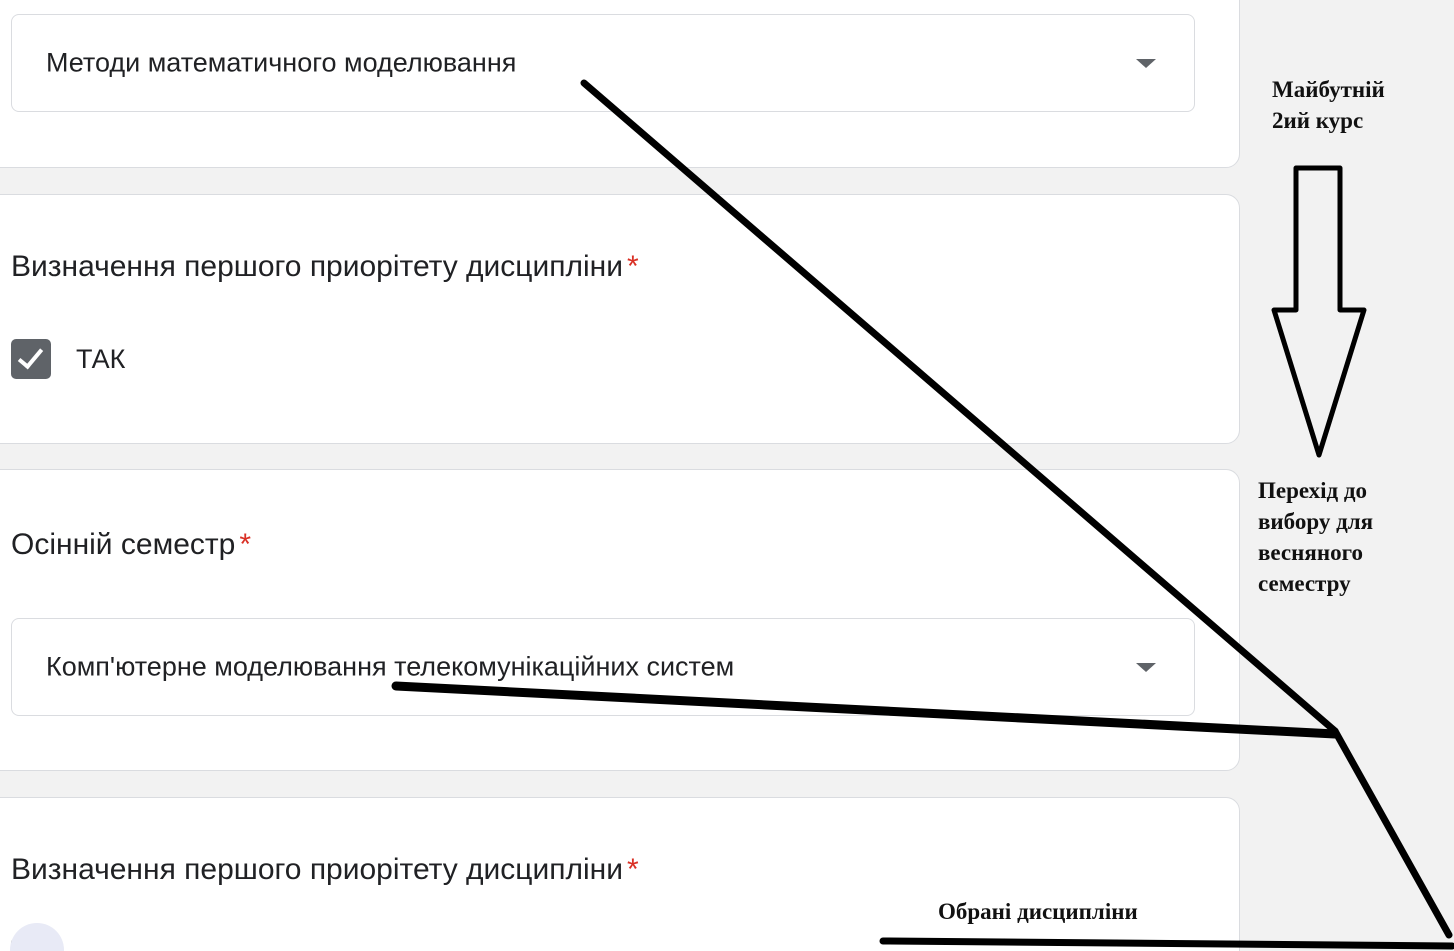 The width and height of the screenshot is (1454, 951). Describe the element at coordinates (1316, 521) in the screenshot. I see `annotation-line: вибору для` at that location.